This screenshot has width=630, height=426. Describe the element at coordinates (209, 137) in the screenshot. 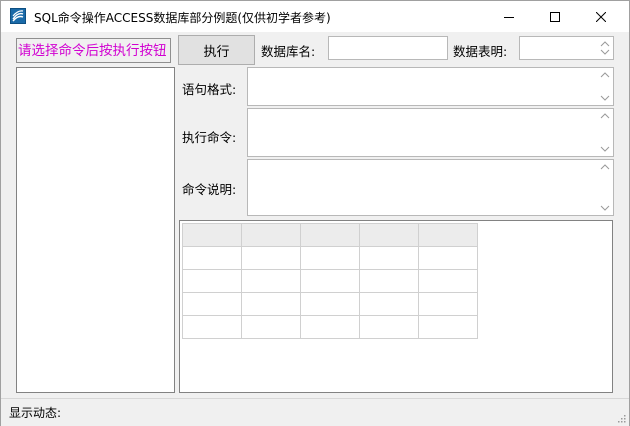

I see `command-label: 执行命令:` at that location.